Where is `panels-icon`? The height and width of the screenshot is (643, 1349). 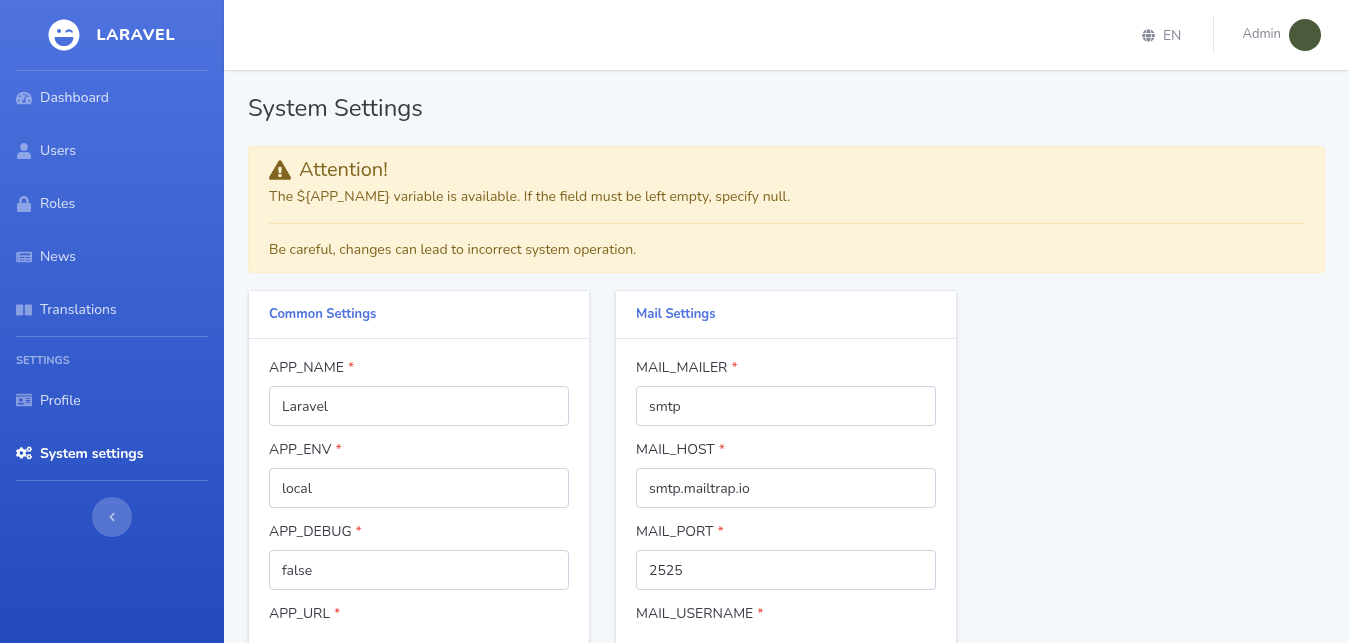 panels-icon is located at coordinates (24, 309).